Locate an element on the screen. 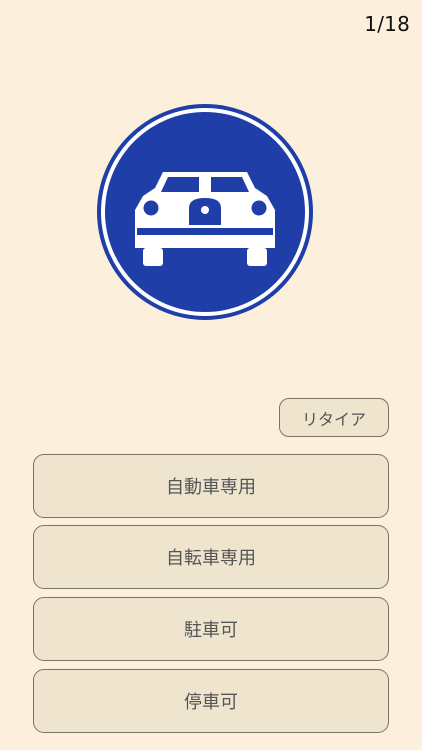 Image resolution: width=422 pixels, height=750 pixels. question-counter: 1/18 is located at coordinates (387, 24).